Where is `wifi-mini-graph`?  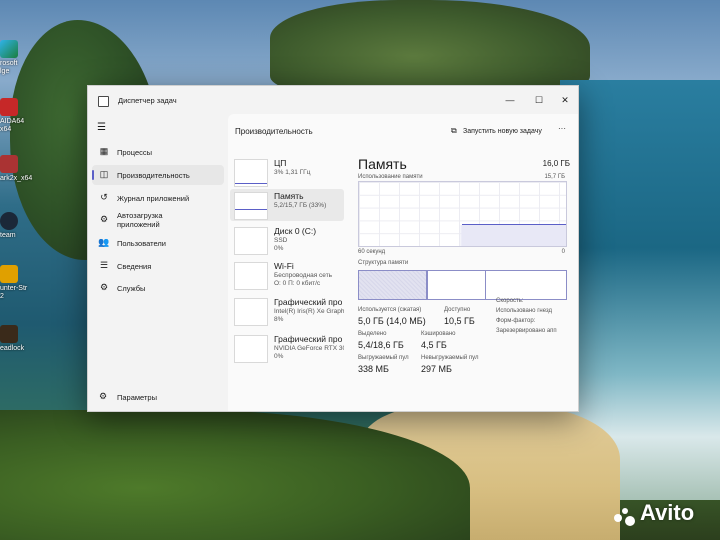
wifi-mini-graph is located at coordinates (251, 276).